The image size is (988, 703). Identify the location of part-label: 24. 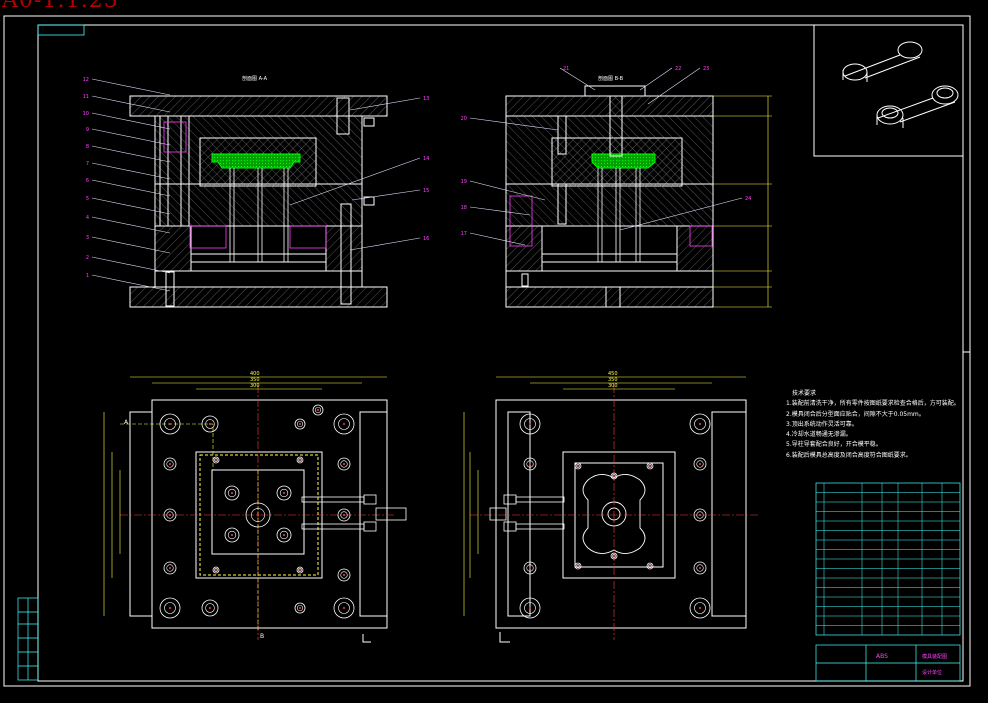
(748, 199).